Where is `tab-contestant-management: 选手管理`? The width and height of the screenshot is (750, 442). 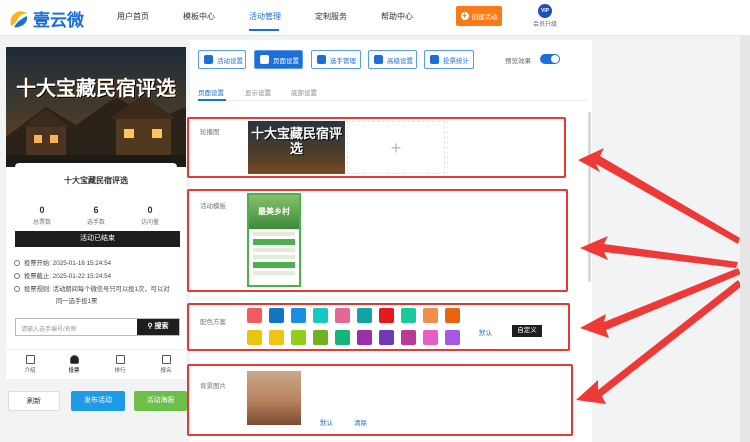 tab-contestant-management: 选手管理 is located at coordinates (336, 59).